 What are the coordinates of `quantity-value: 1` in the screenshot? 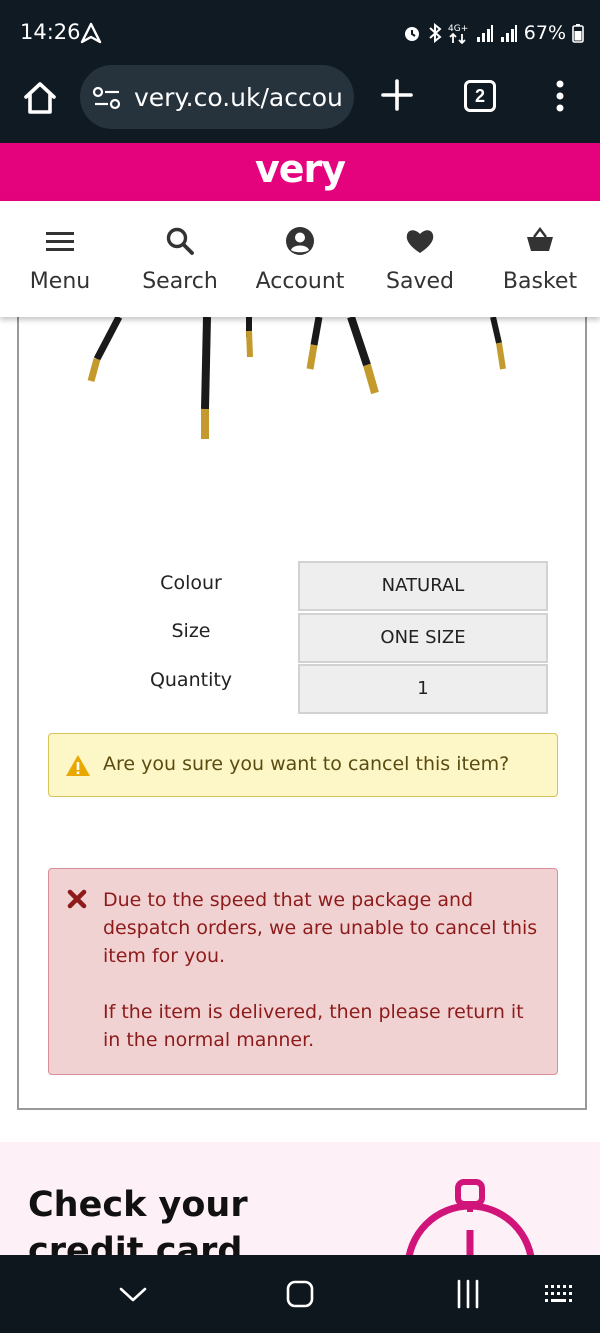 It's located at (423, 689).